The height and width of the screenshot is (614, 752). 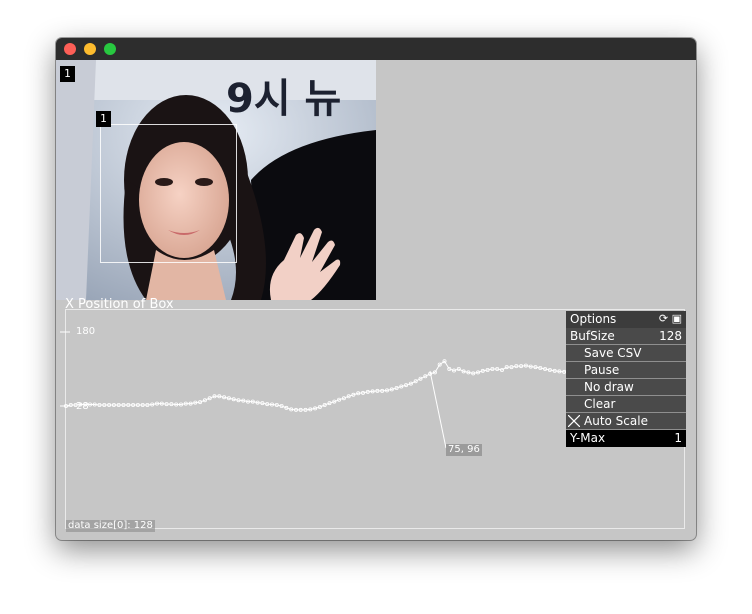 What do you see at coordinates (574, 421) in the screenshot?
I see `auto-scale-check-icon` at bounding box center [574, 421].